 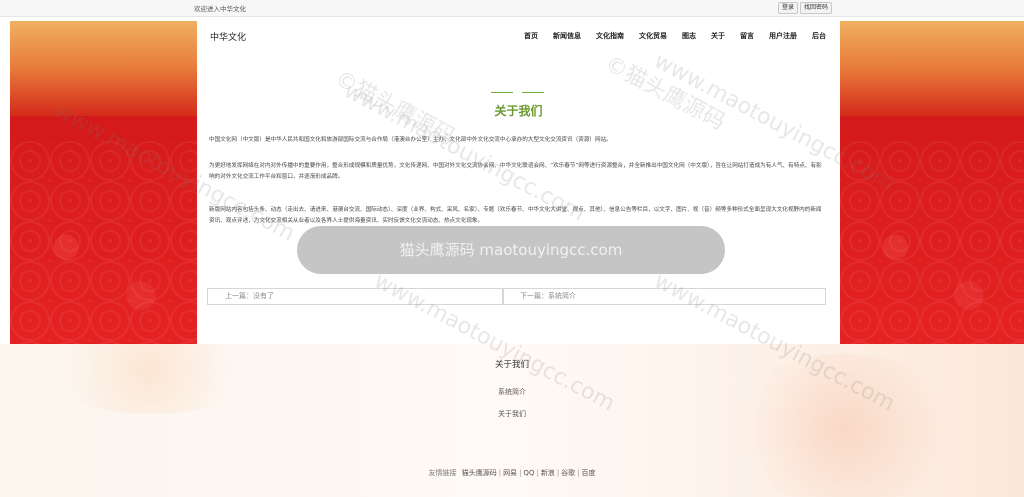 I want to click on welcome-text: 欢迎进入中华文化, so click(x=220, y=9).